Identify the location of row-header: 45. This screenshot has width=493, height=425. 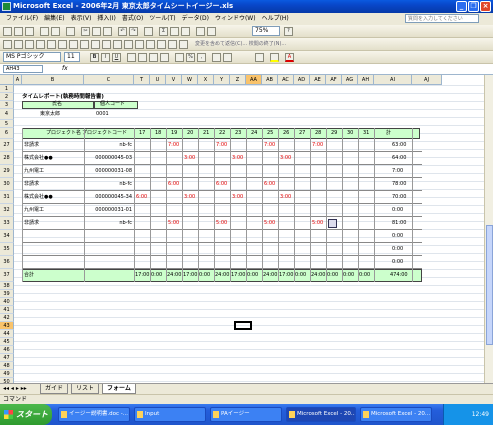
(7, 342).